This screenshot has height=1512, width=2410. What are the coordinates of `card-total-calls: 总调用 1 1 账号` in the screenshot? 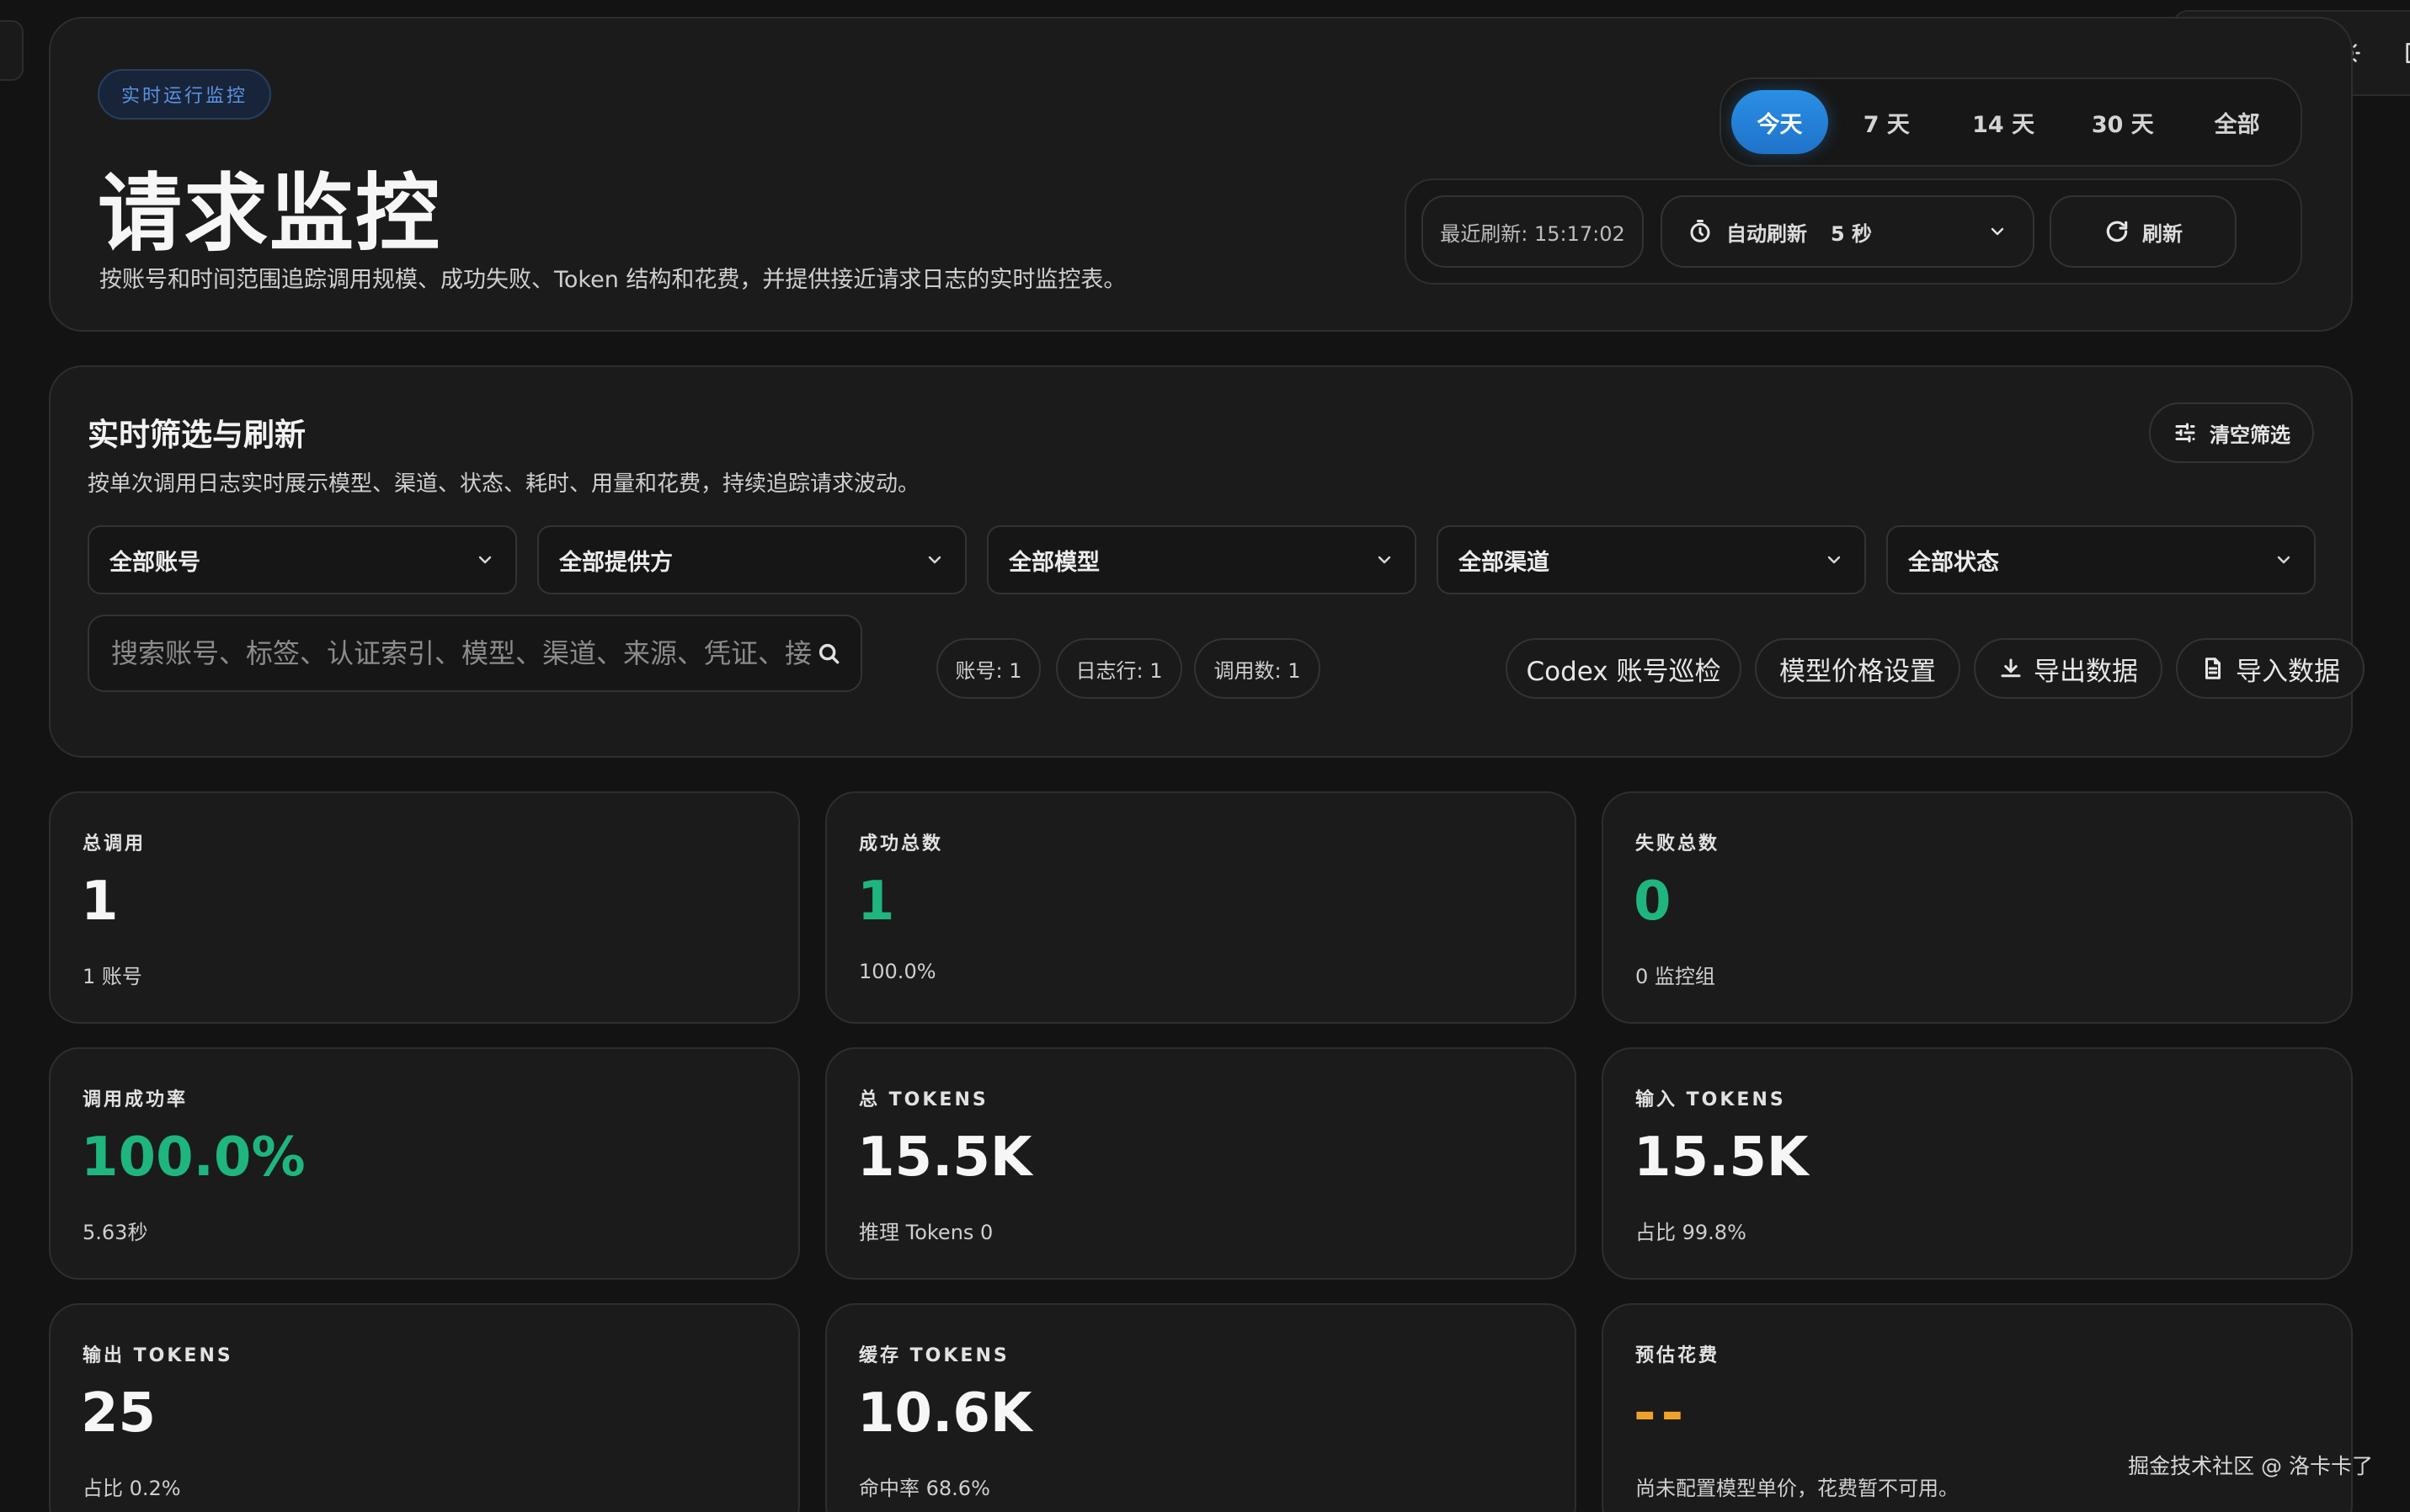 It's located at (424, 907).